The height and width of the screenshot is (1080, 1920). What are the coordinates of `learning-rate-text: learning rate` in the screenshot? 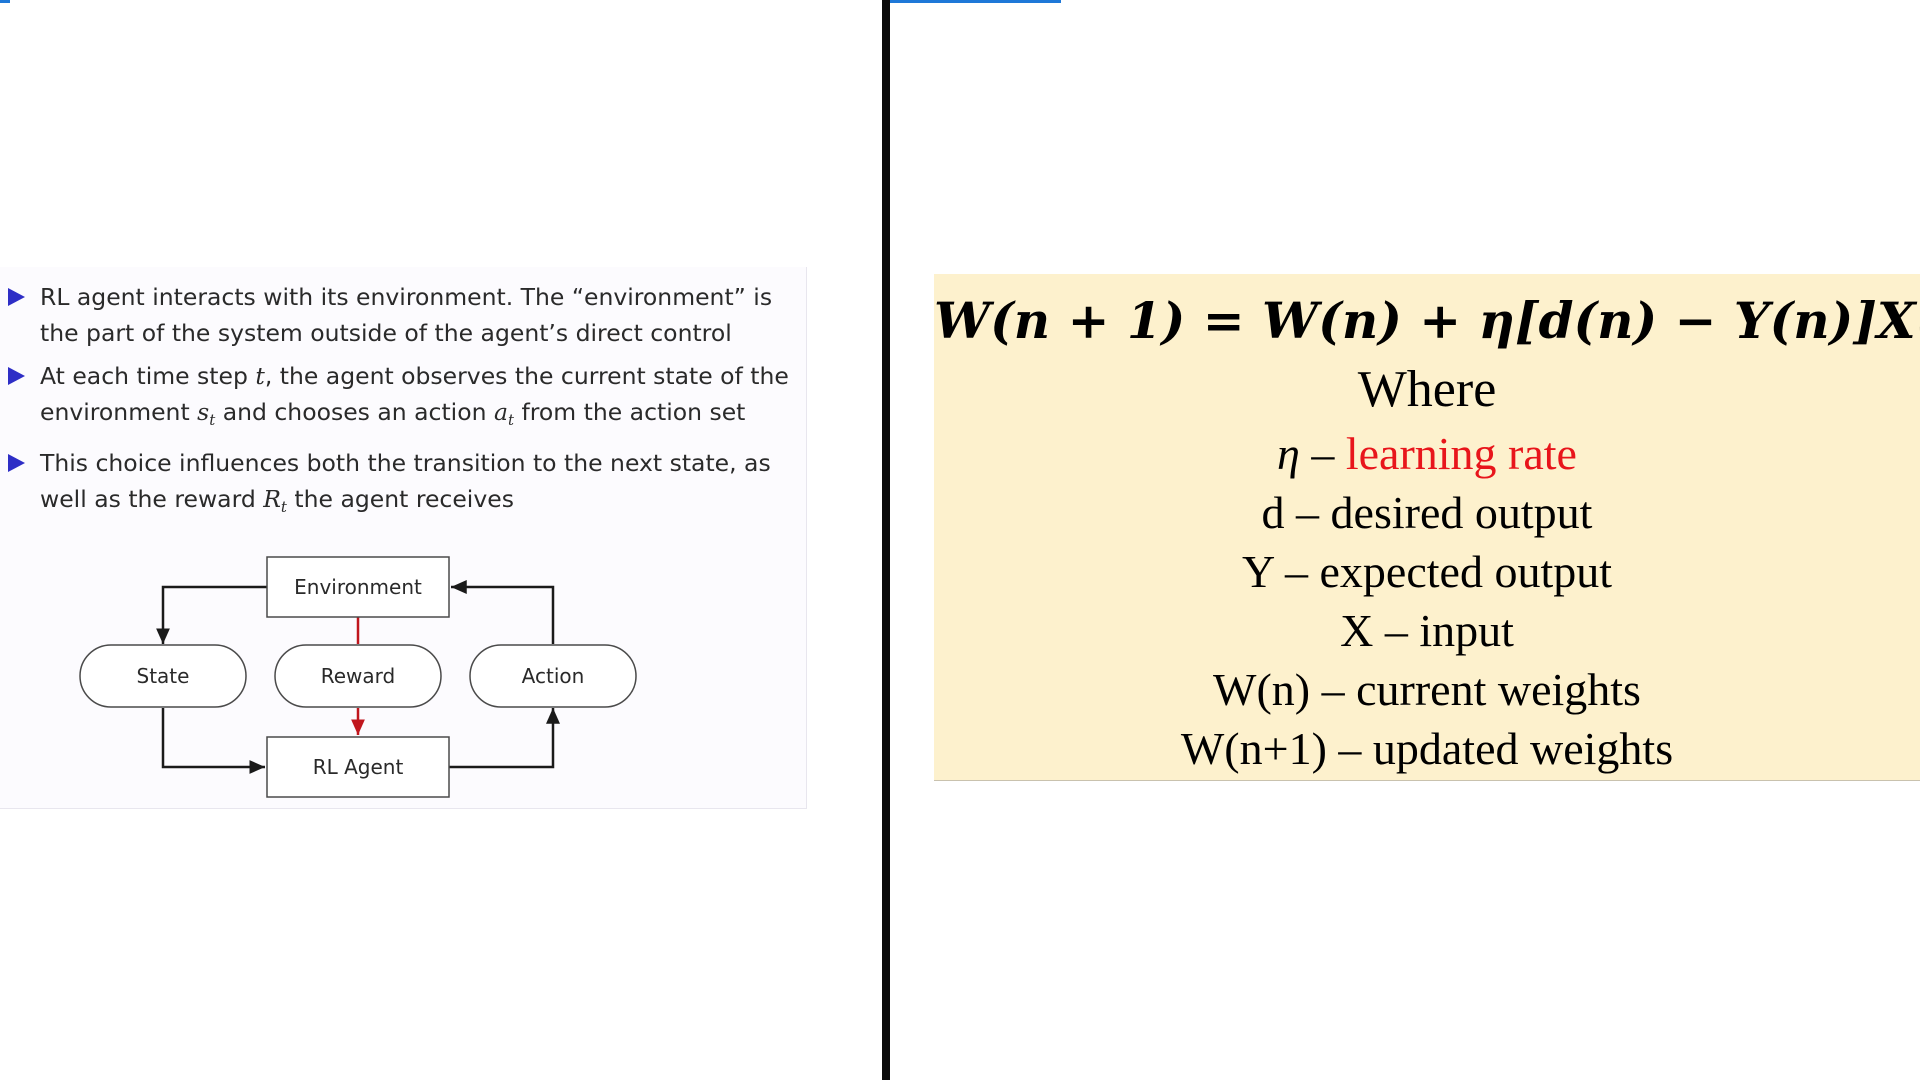 It's located at (1461, 453).